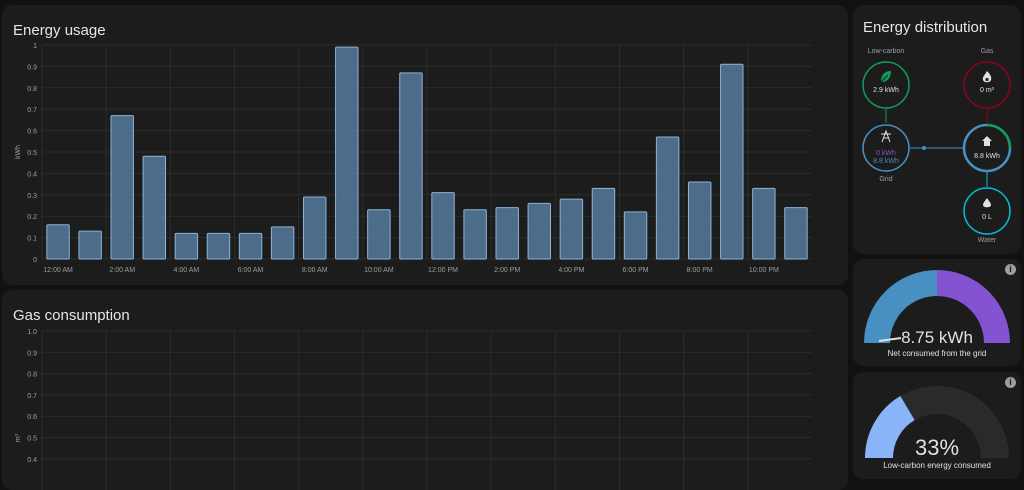  I want to click on x-tick-label: 2:00 AM, so click(122, 270).